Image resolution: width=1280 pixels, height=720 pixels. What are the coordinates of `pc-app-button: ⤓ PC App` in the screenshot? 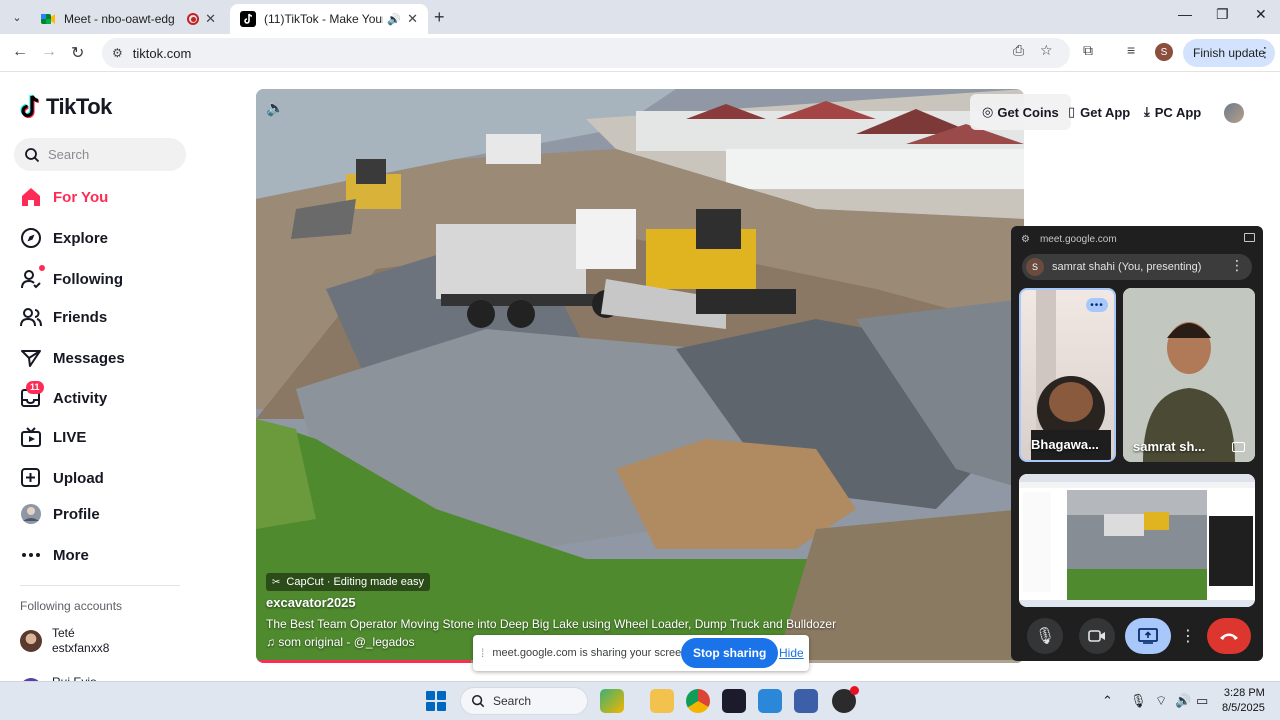 It's located at (1172, 112).